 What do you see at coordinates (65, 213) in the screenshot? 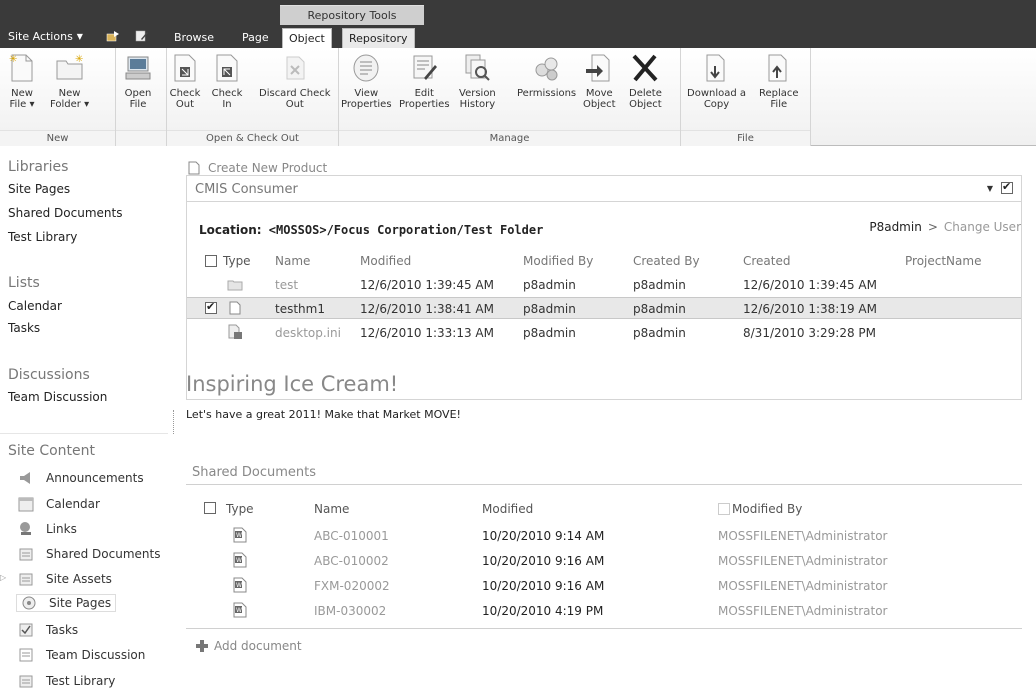
I see `nav-link-shared-documents: Shared Documents` at bounding box center [65, 213].